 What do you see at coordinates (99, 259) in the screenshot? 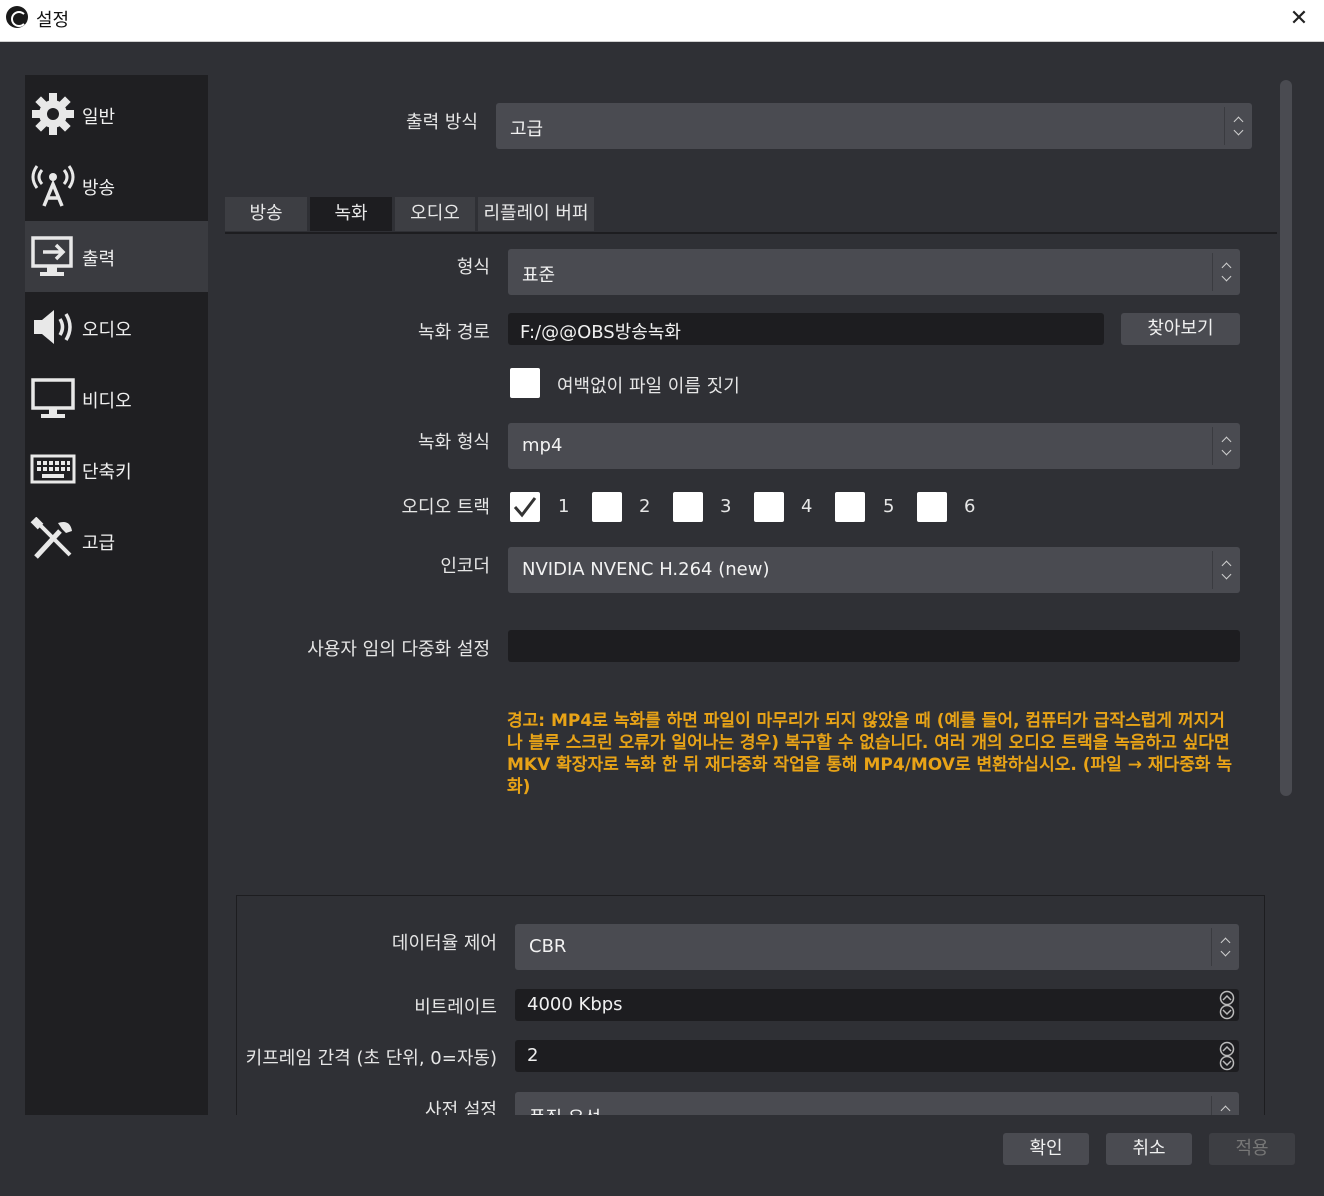
I see `sidebar-item-label: 출력` at bounding box center [99, 259].